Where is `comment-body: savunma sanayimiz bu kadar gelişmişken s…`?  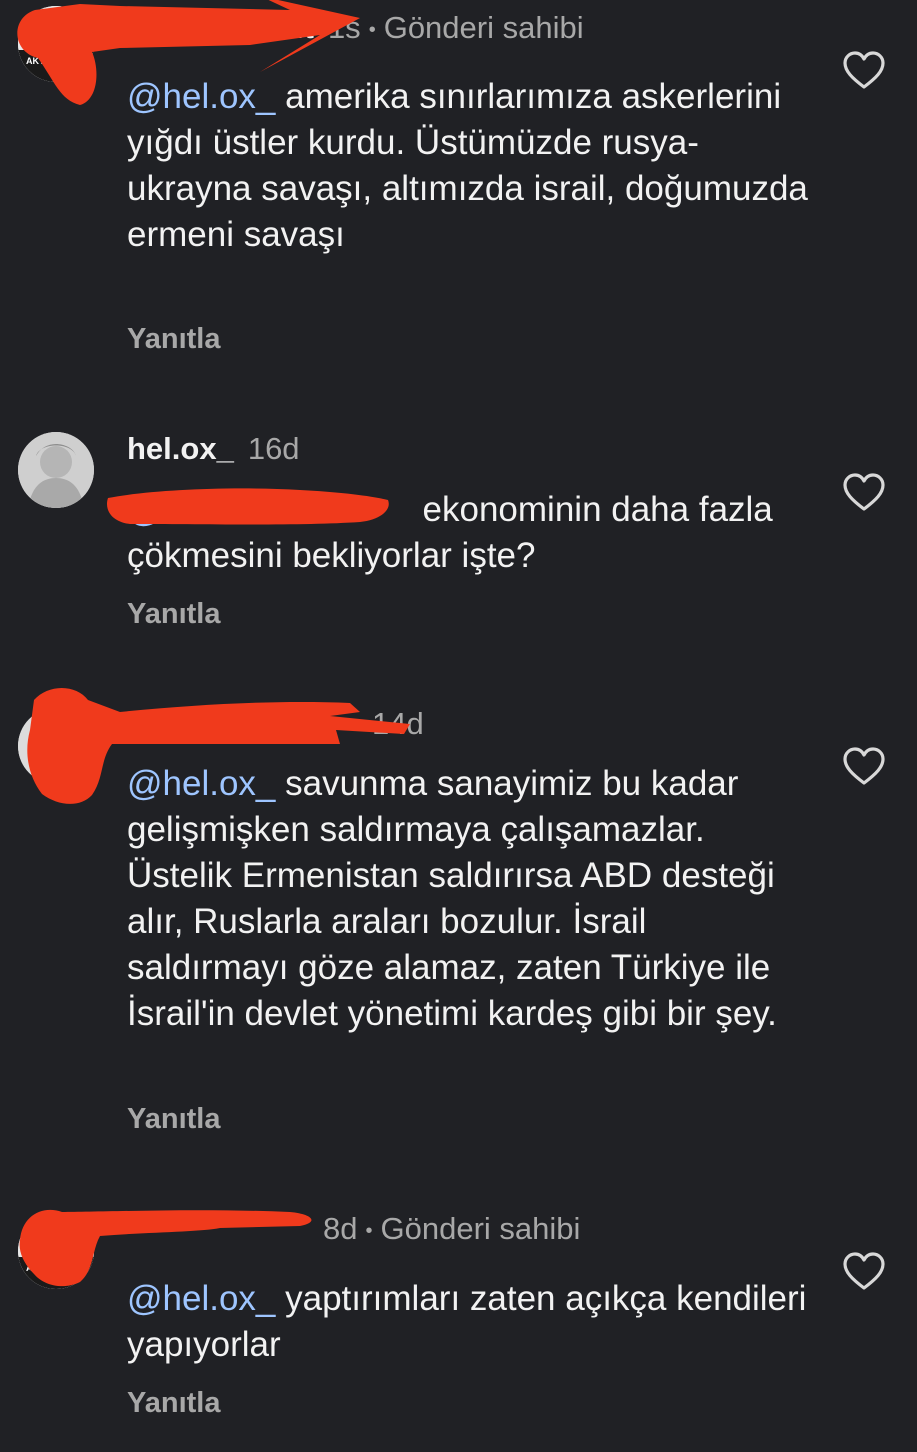 comment-body: savunma sanayimiz bu kadar gelişmişken s… is located at coordinates (452, 898).